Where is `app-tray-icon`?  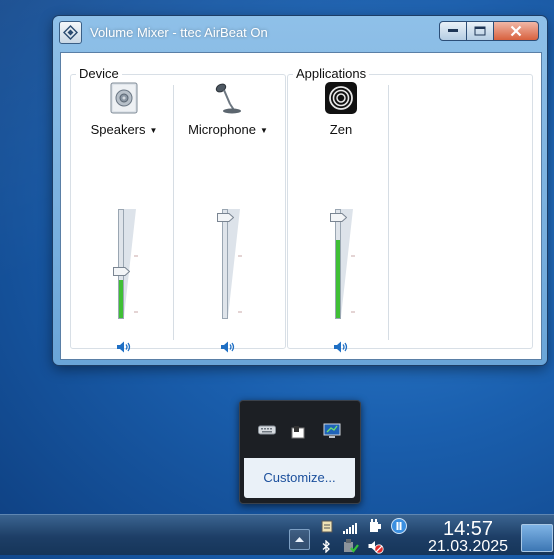 app-tray-icon is located at coordinates (399, 528).